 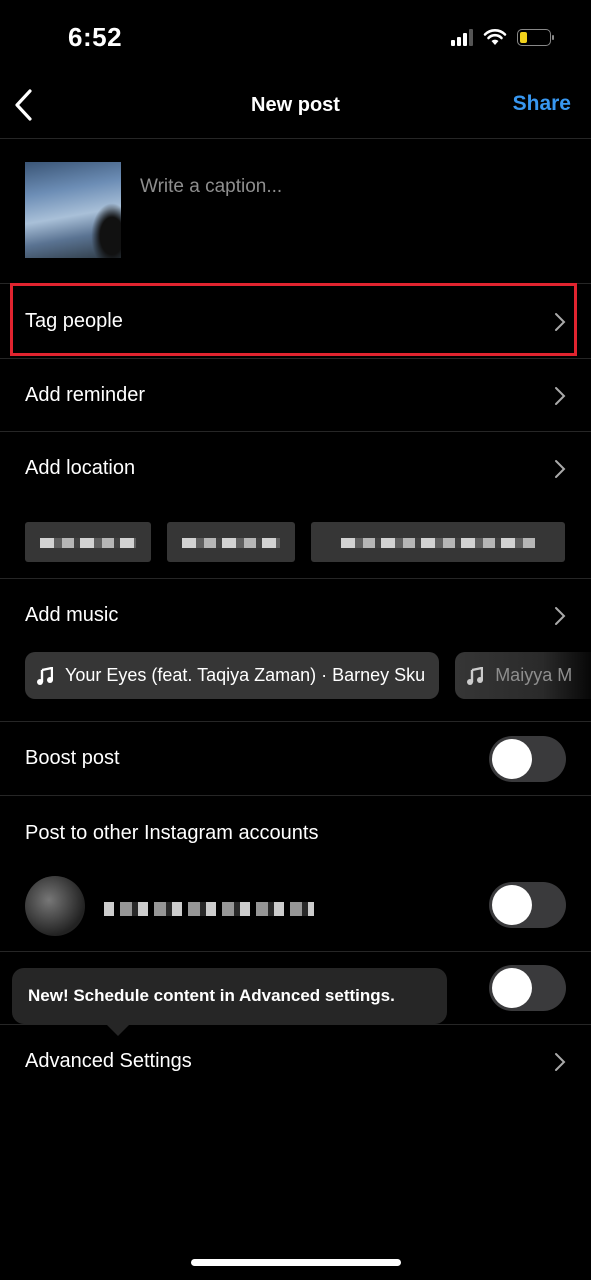 What do you see at coordinates (108, 1061) in the screenshot?
I see `advanced-settings-label: Advanced Settings` at bounding box center [108, 1061].